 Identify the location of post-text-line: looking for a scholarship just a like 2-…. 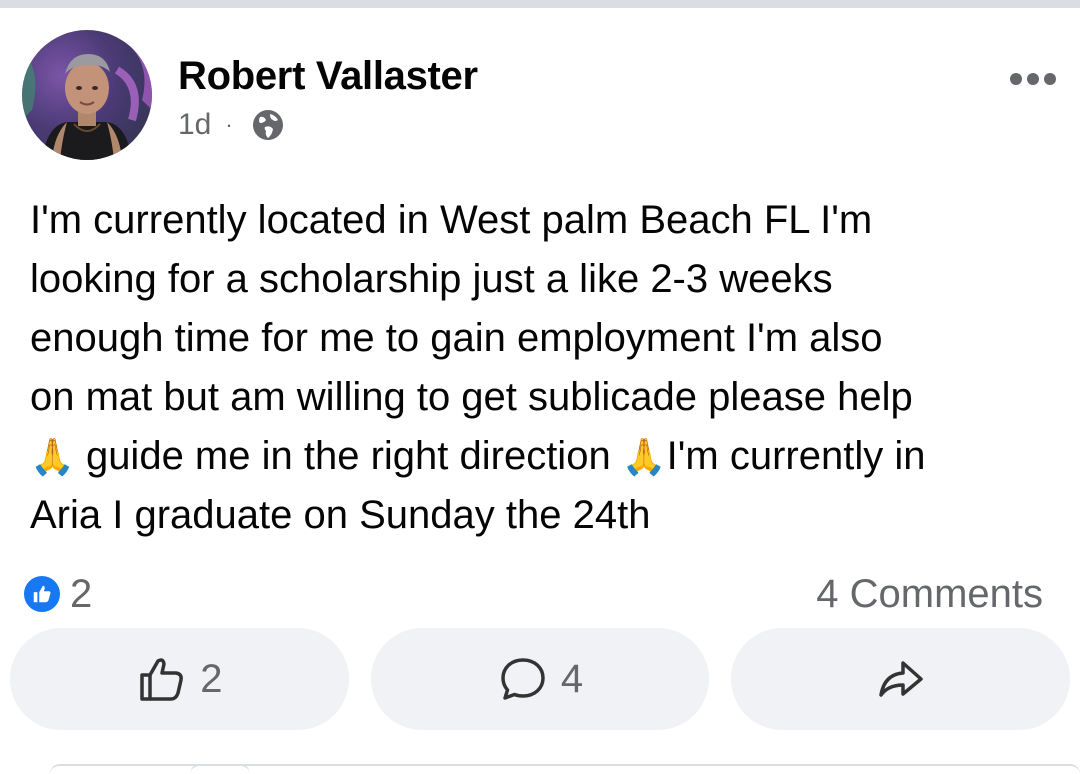
(431, 279).